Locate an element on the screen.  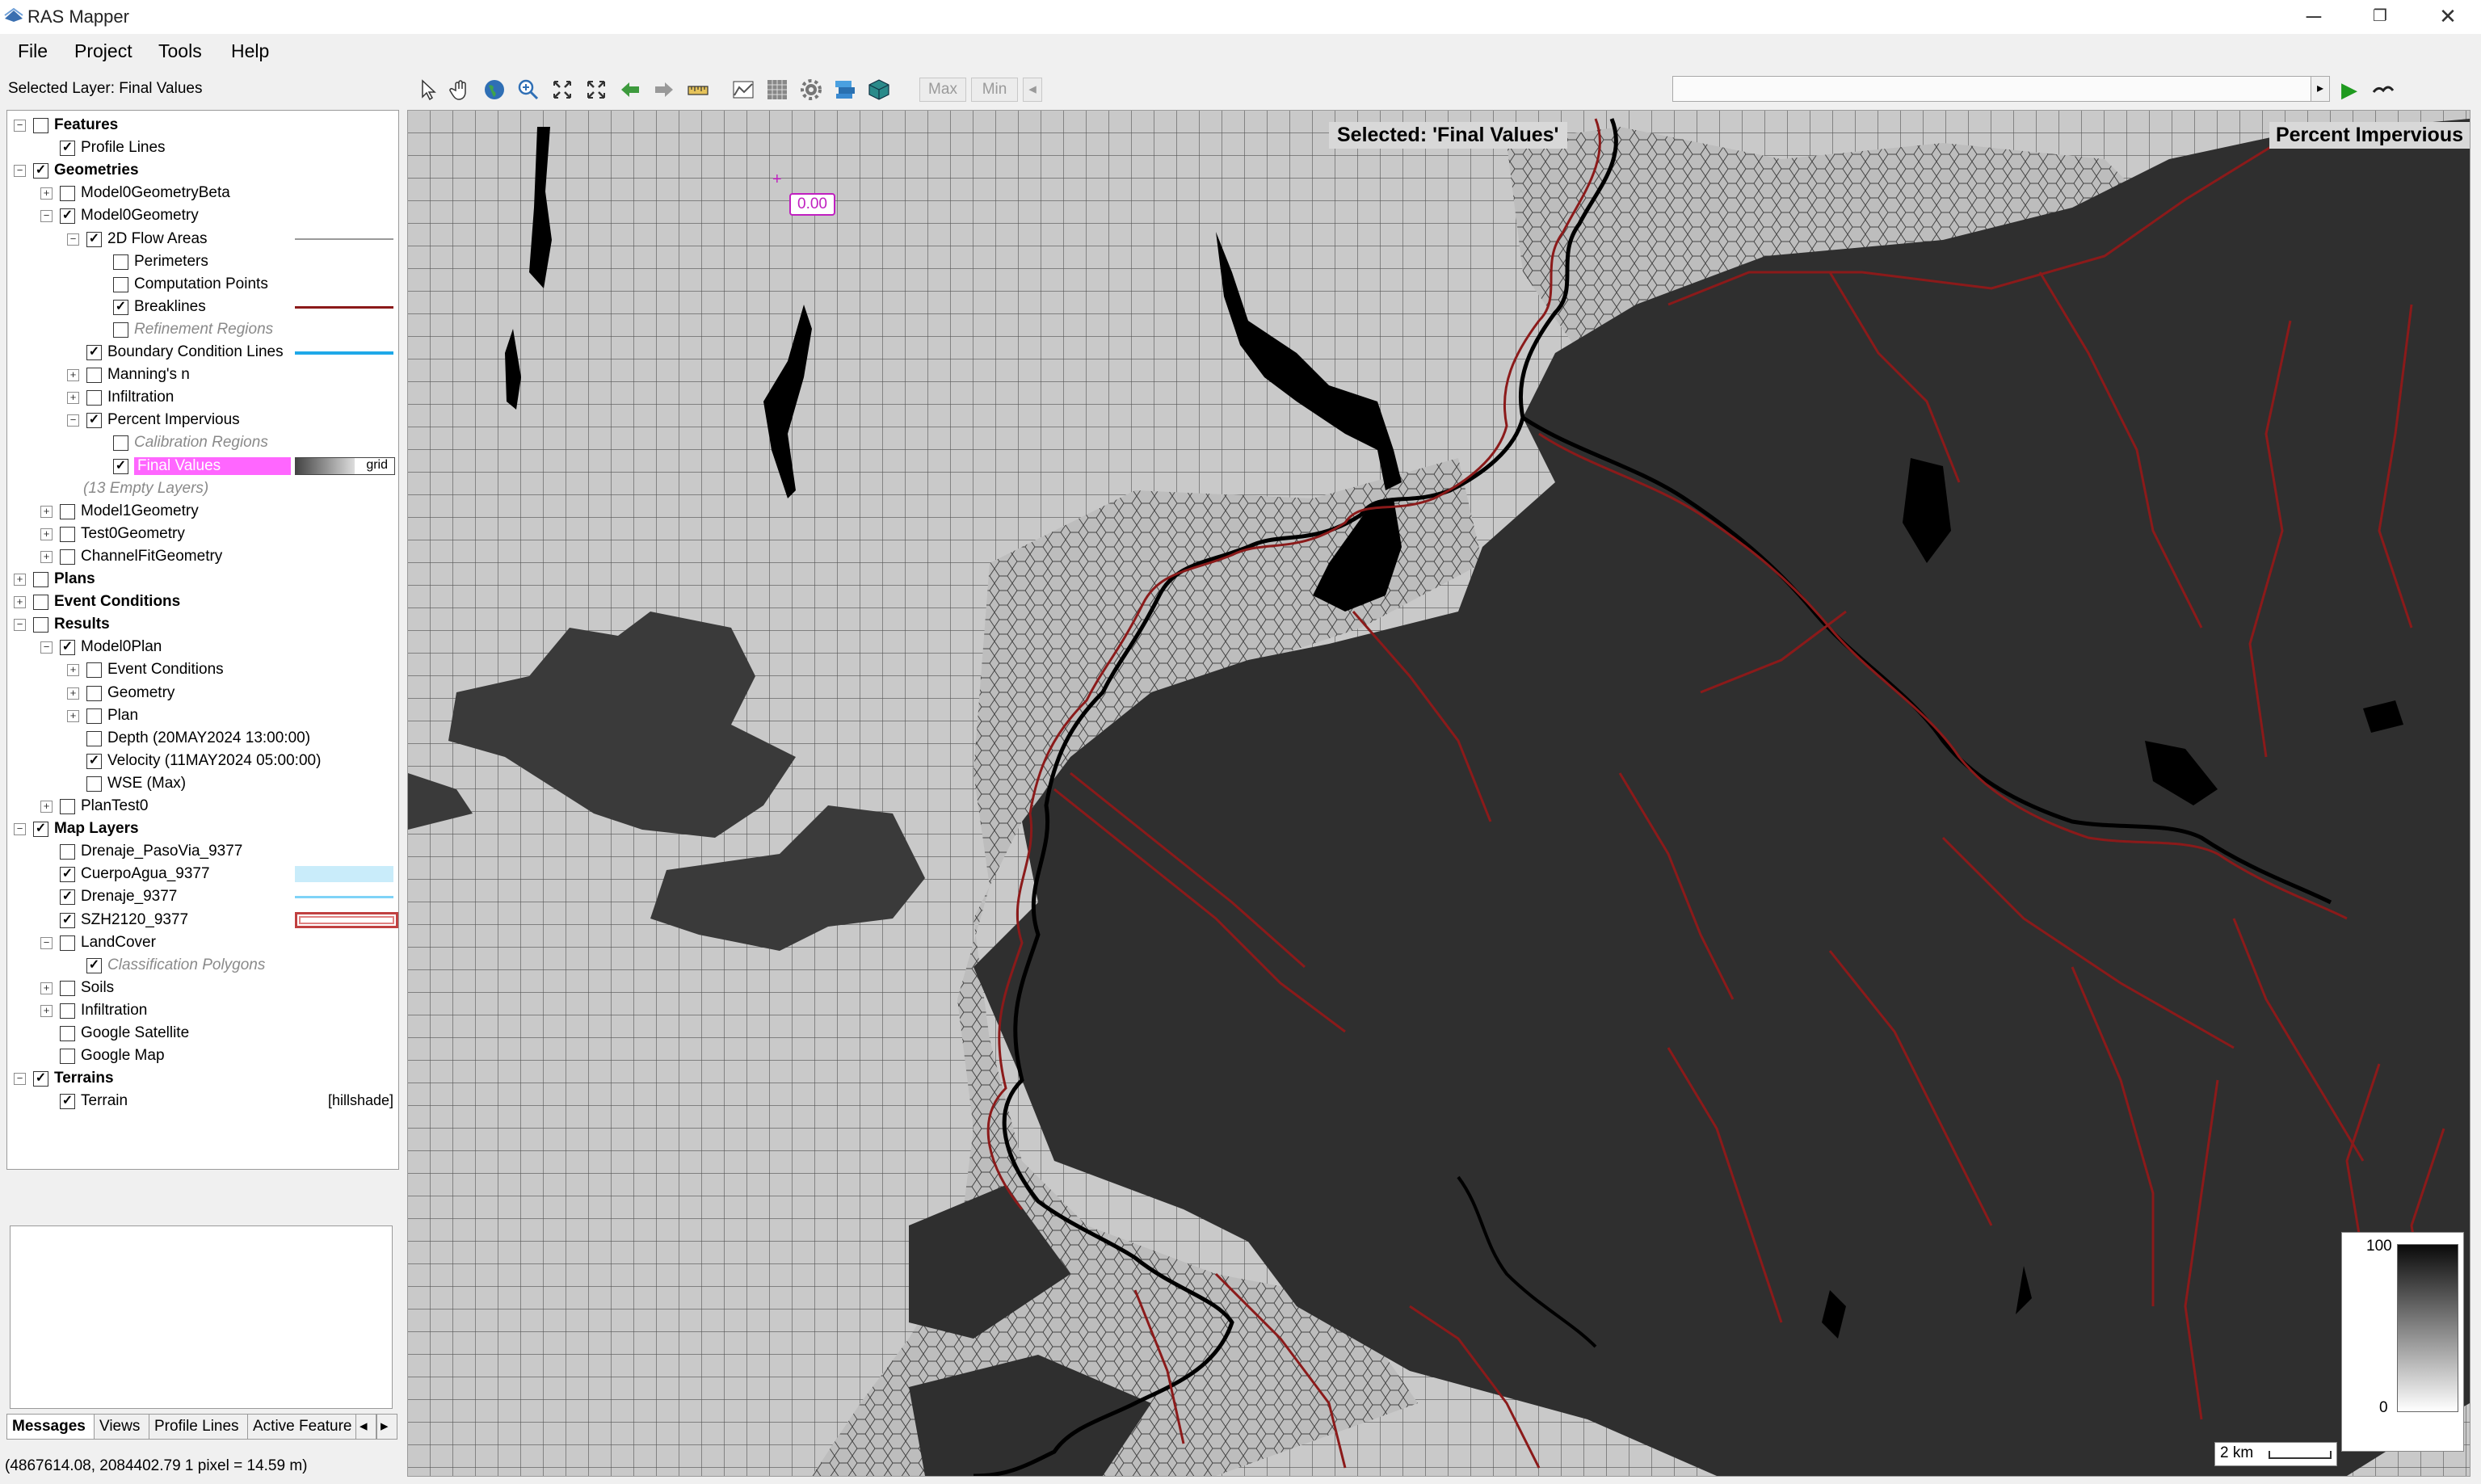
tab-views: Views is located at coordinates (125, 1427).